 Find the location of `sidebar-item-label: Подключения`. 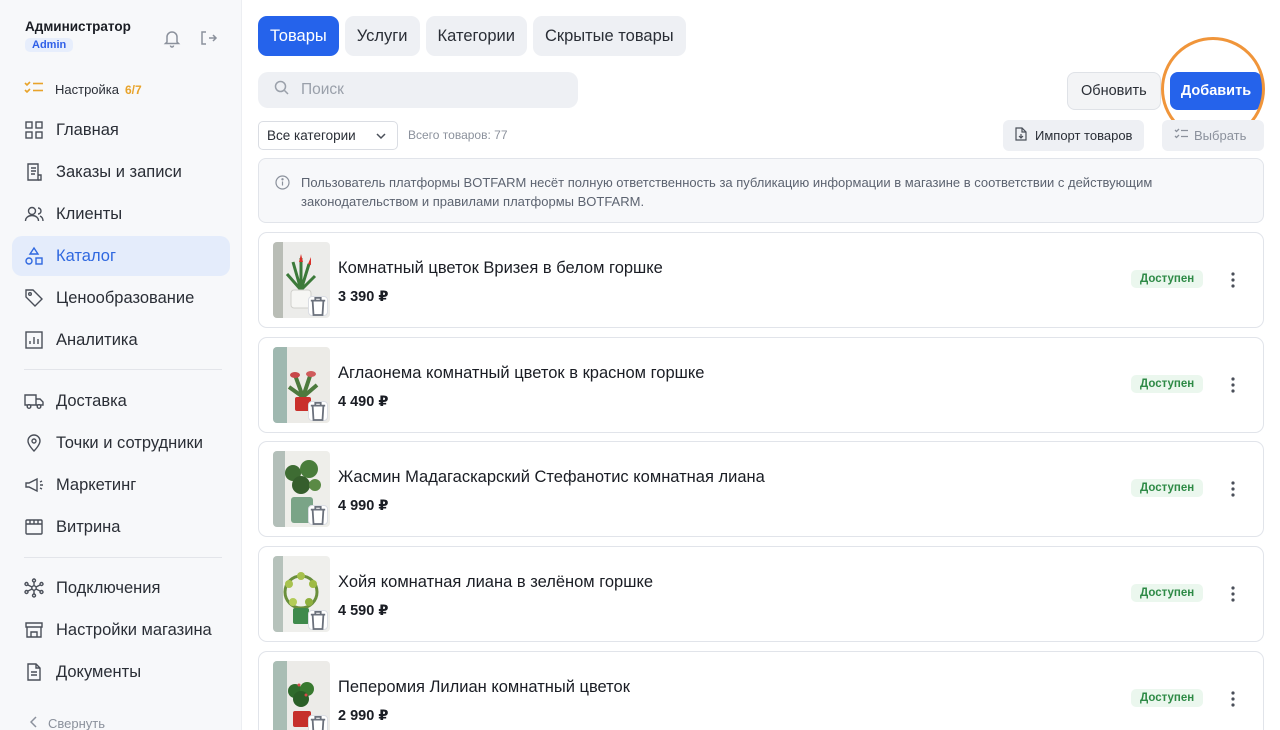

sidebar-item-label: Подключения is located at coordinates (108, 587).